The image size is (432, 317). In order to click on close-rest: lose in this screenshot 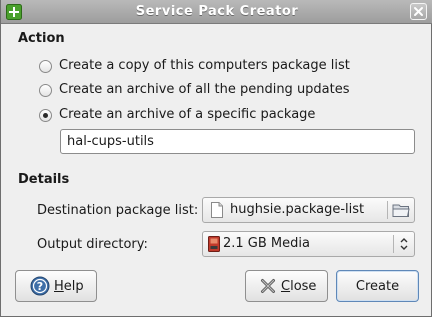, I will do `click(303, 286)`.